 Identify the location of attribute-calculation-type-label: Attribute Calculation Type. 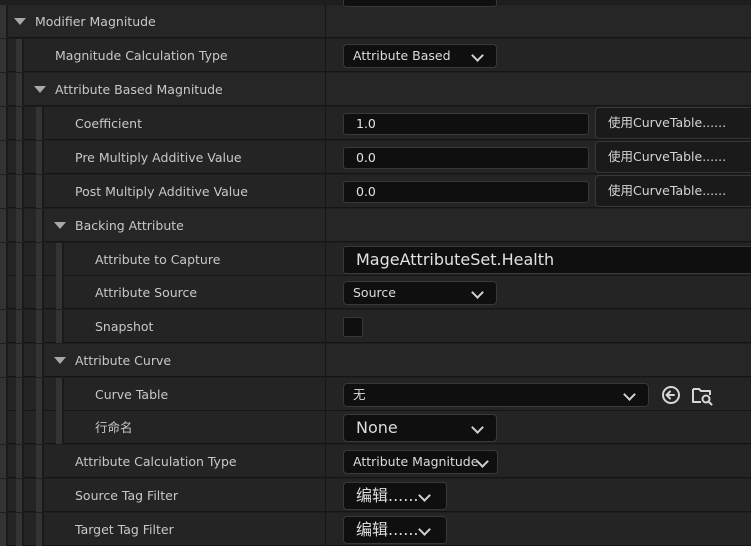
(156, 461).